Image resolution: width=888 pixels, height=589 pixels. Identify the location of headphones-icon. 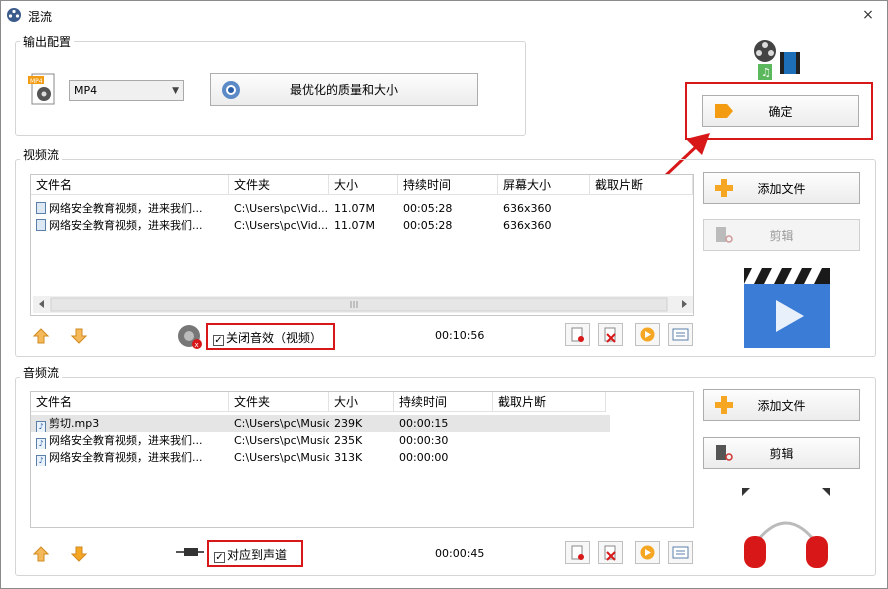
(786, 528).